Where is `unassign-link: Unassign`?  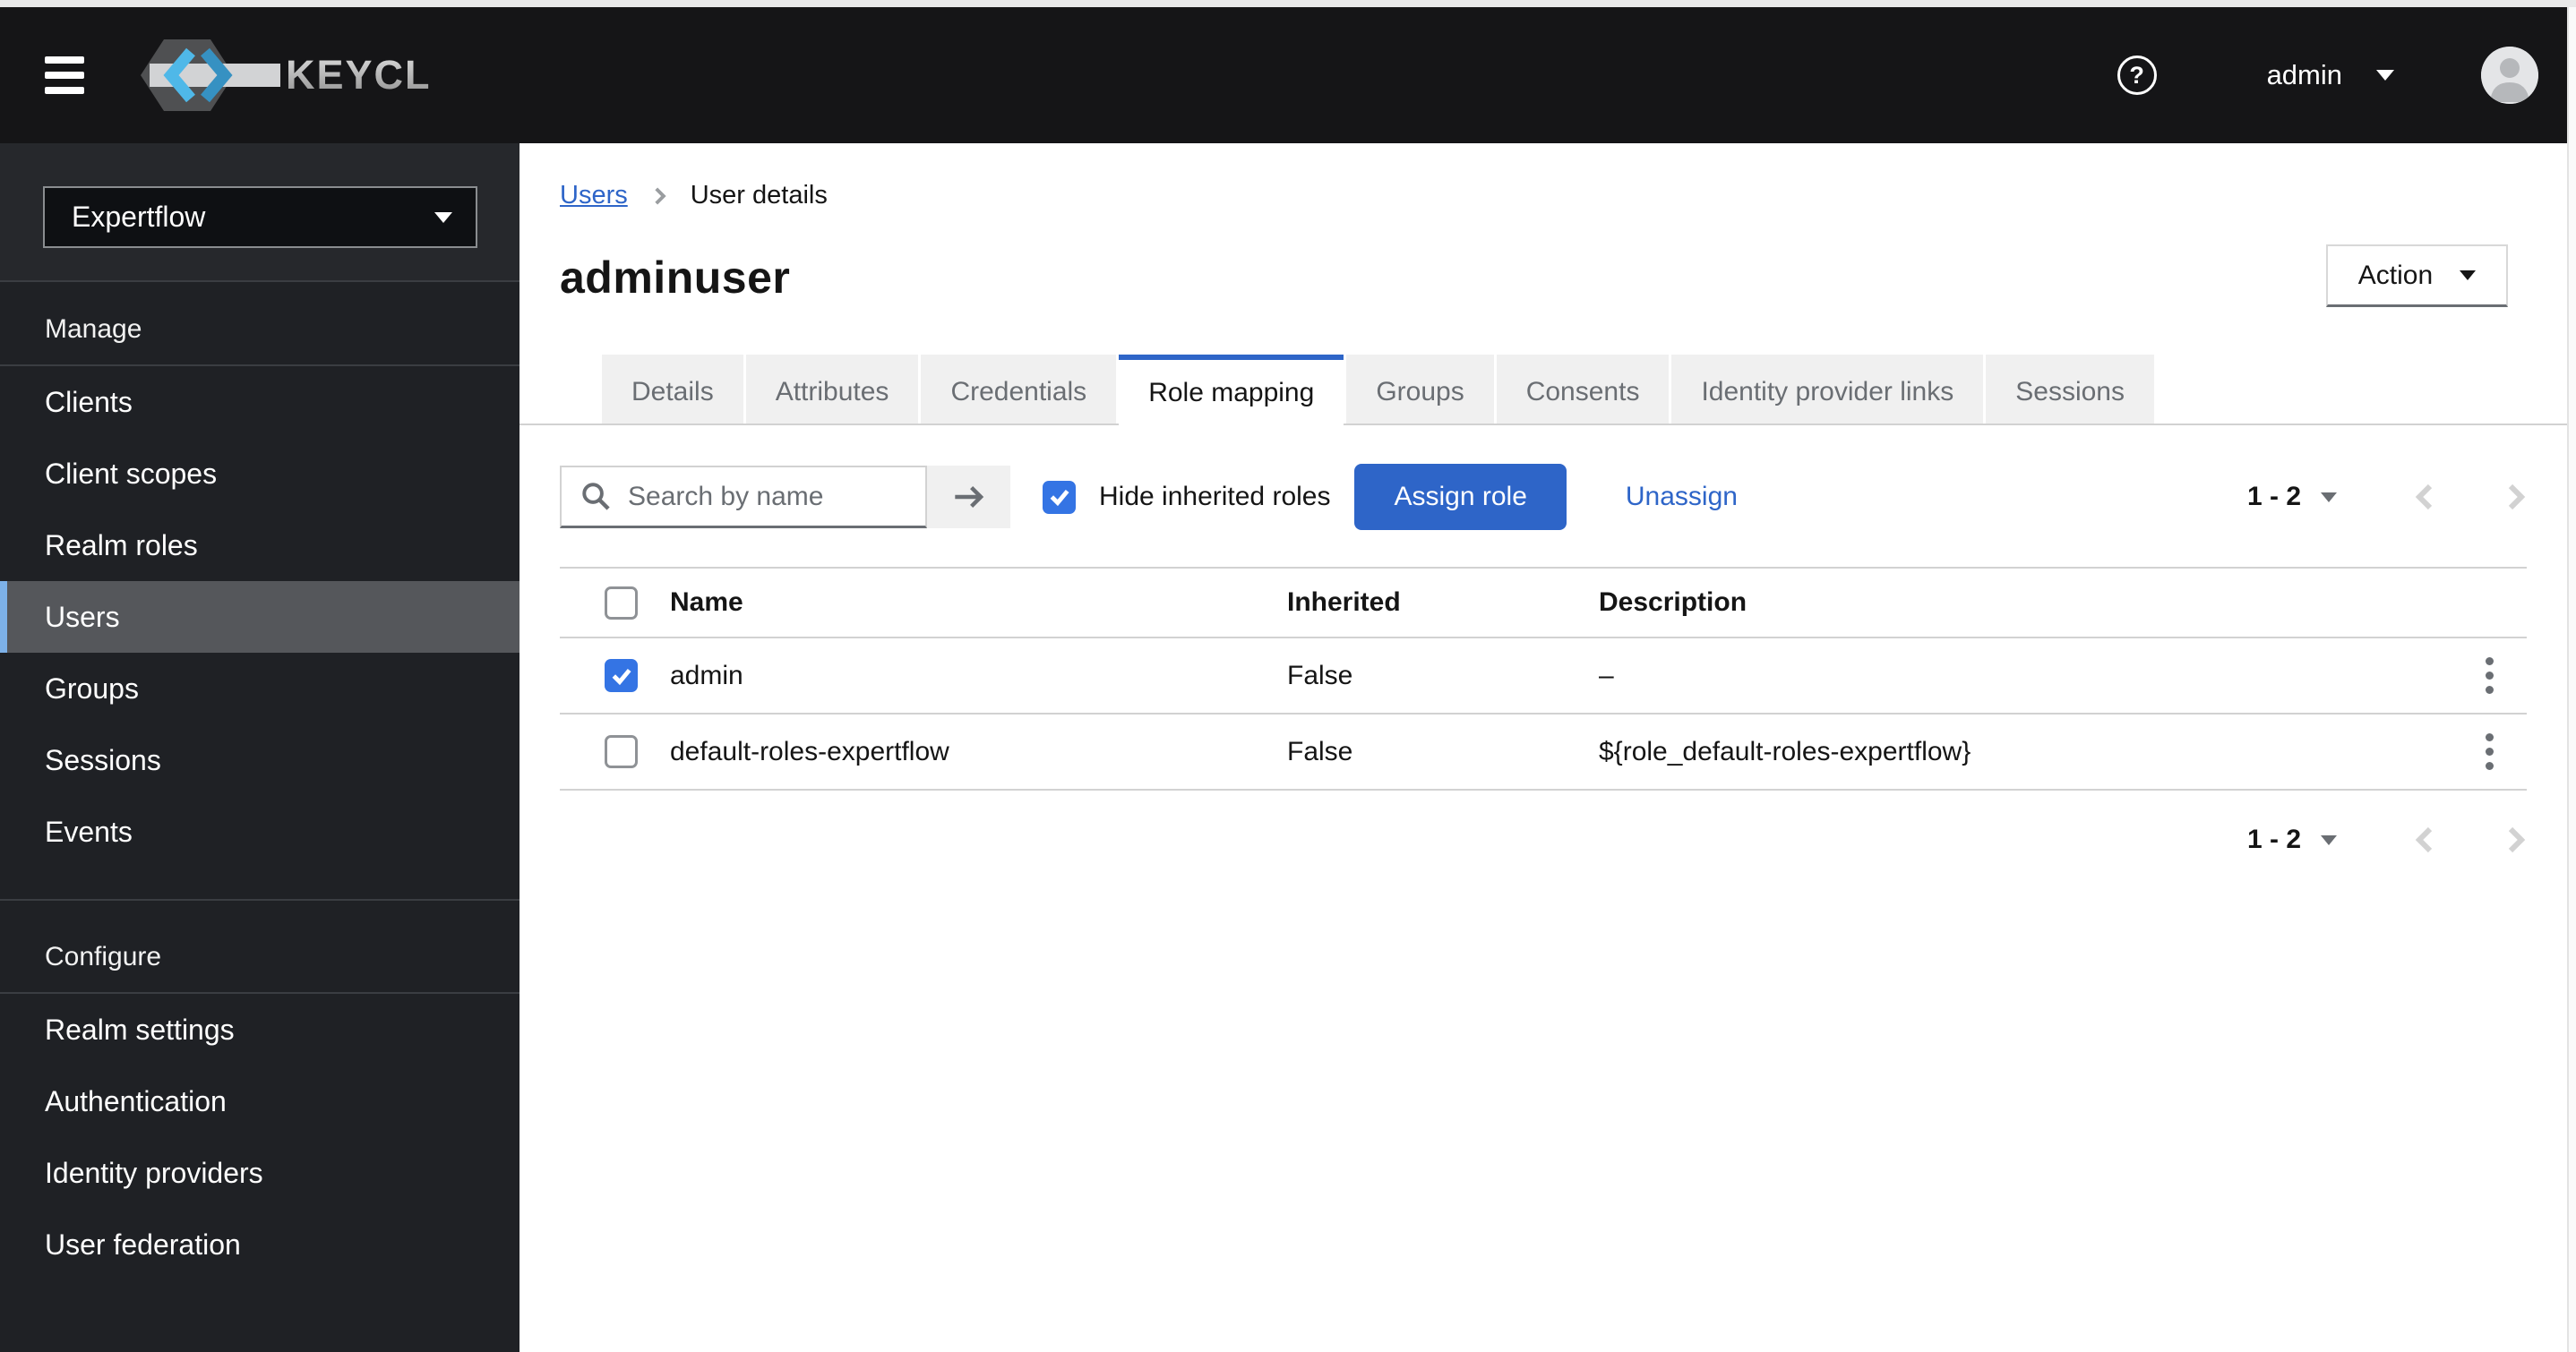 unassign-link: Unassign is located at coordinates (1682, 497).